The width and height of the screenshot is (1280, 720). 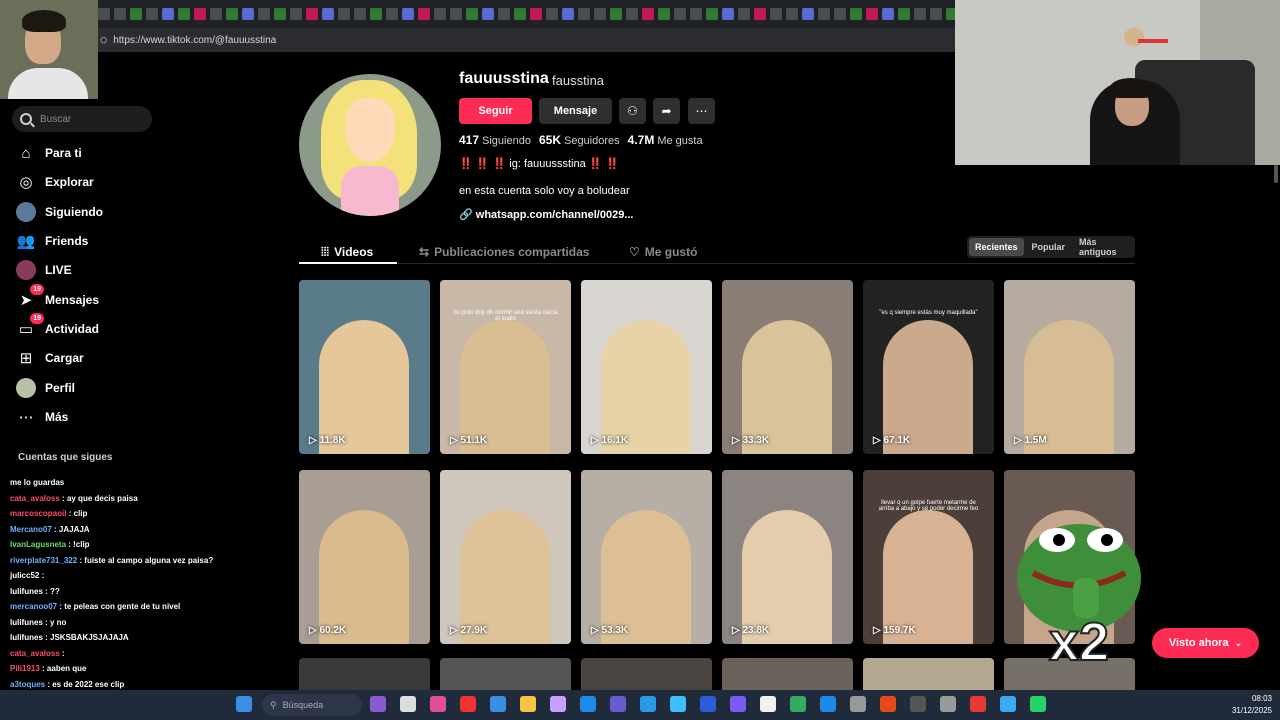 What do you see at coordinates (1103, 247) in the screenshot?
I see `sort-oldest: Más antiguos` at bounding box center [1103, 247].